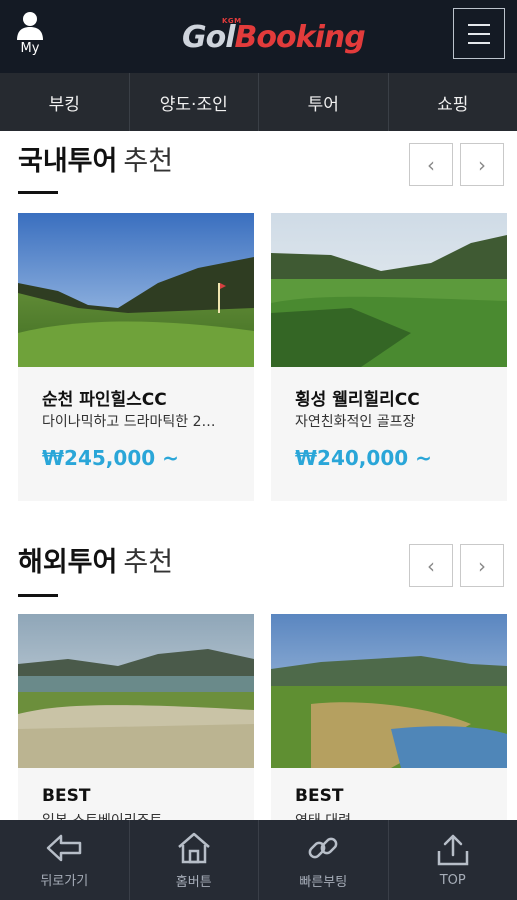 The width and height of the screenshot is (517, 900). I want to click on course-description: 일본 스트베이리조트, so click(142, 815).